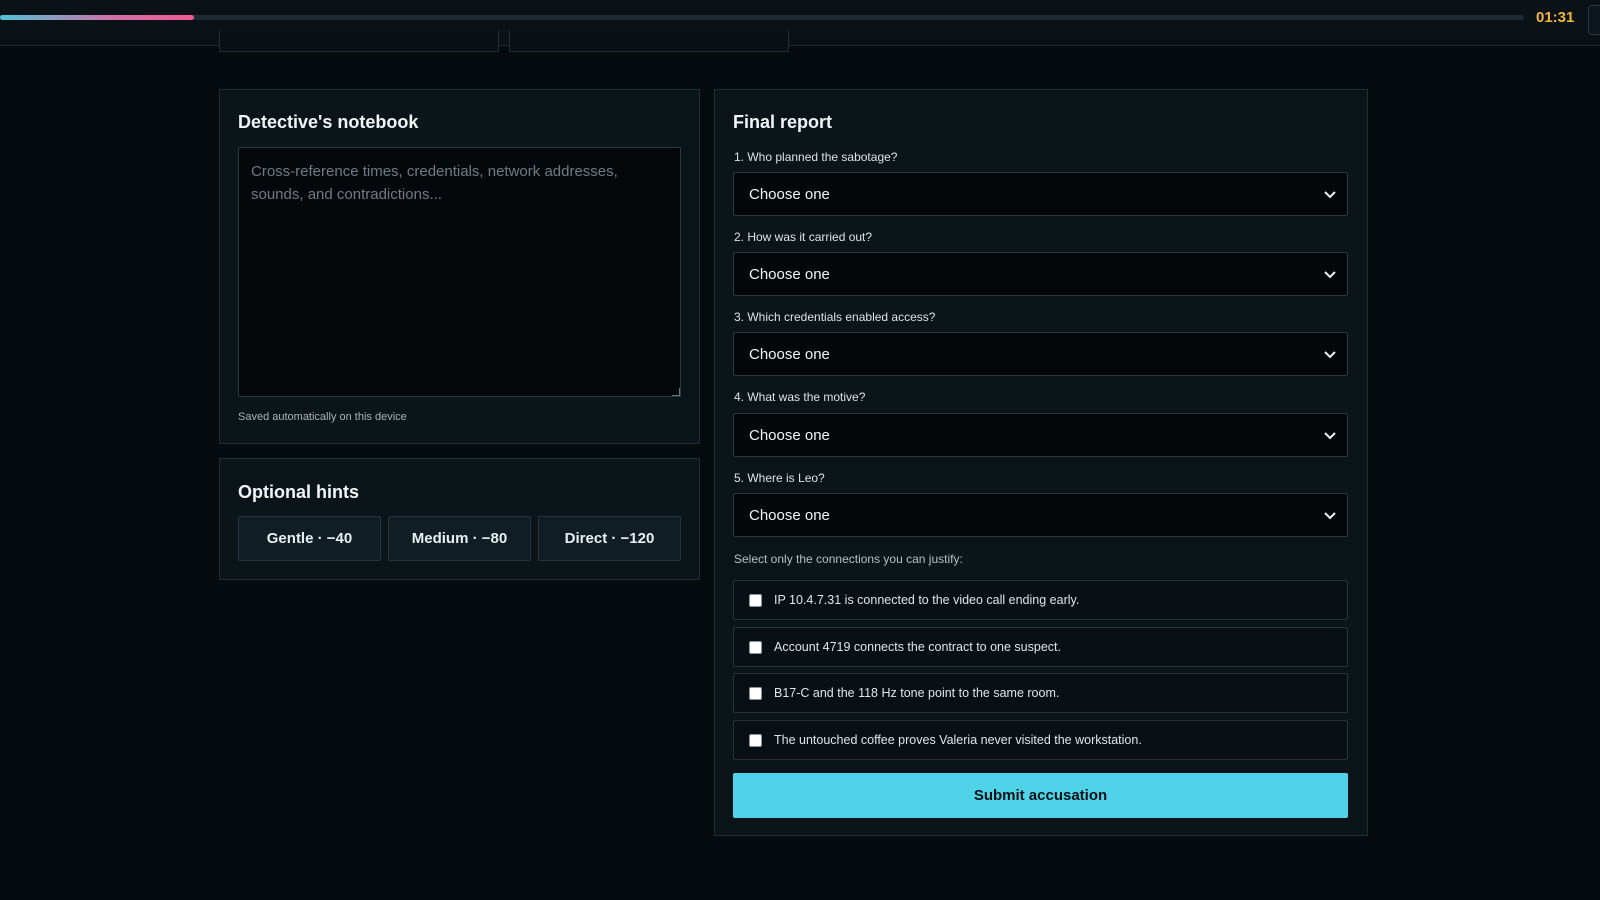 The image size is (1600, 900). I want to click on autosave-note: Saved automatically on this device, so click(322, 417).